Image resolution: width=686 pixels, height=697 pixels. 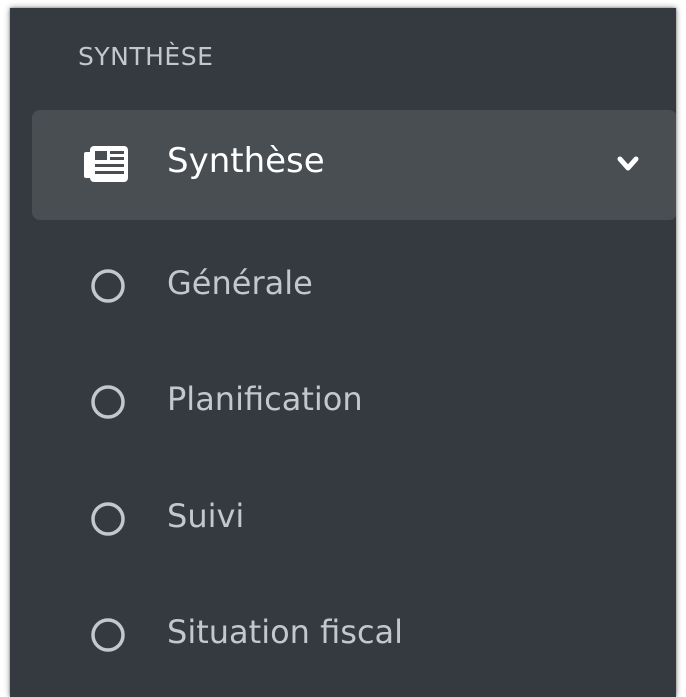 I want to click on sidebar-item-label: Synthèse, so click(x=246, y=161).